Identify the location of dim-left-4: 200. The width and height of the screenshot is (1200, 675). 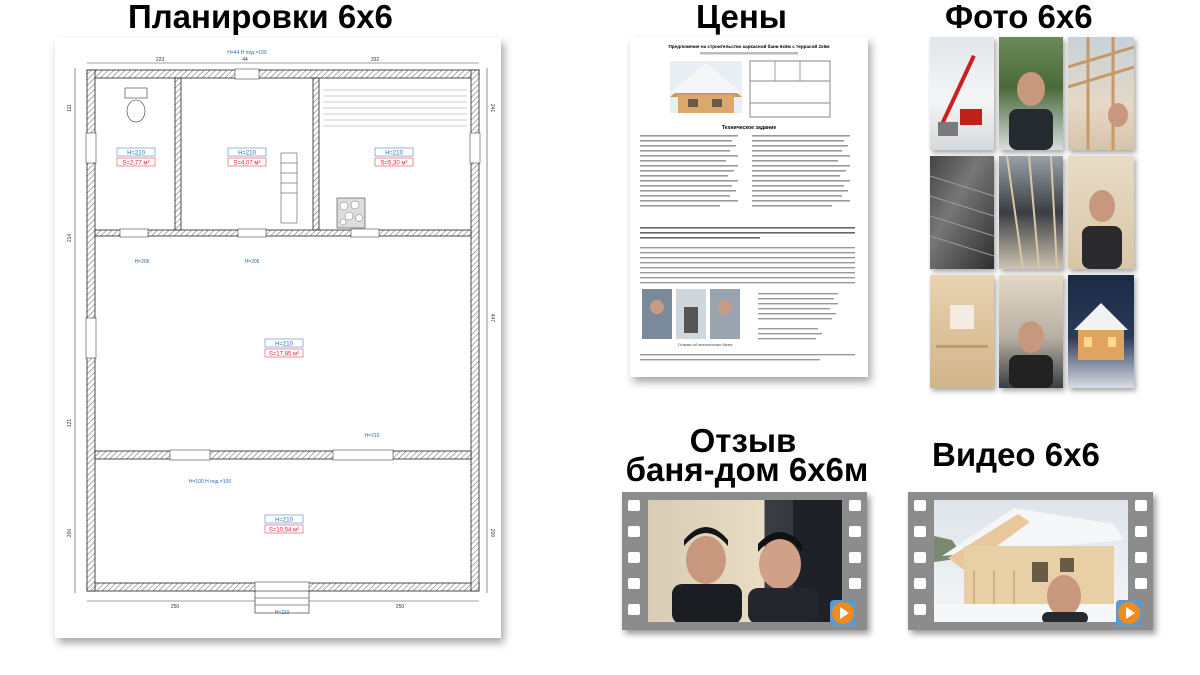
(70, 533).